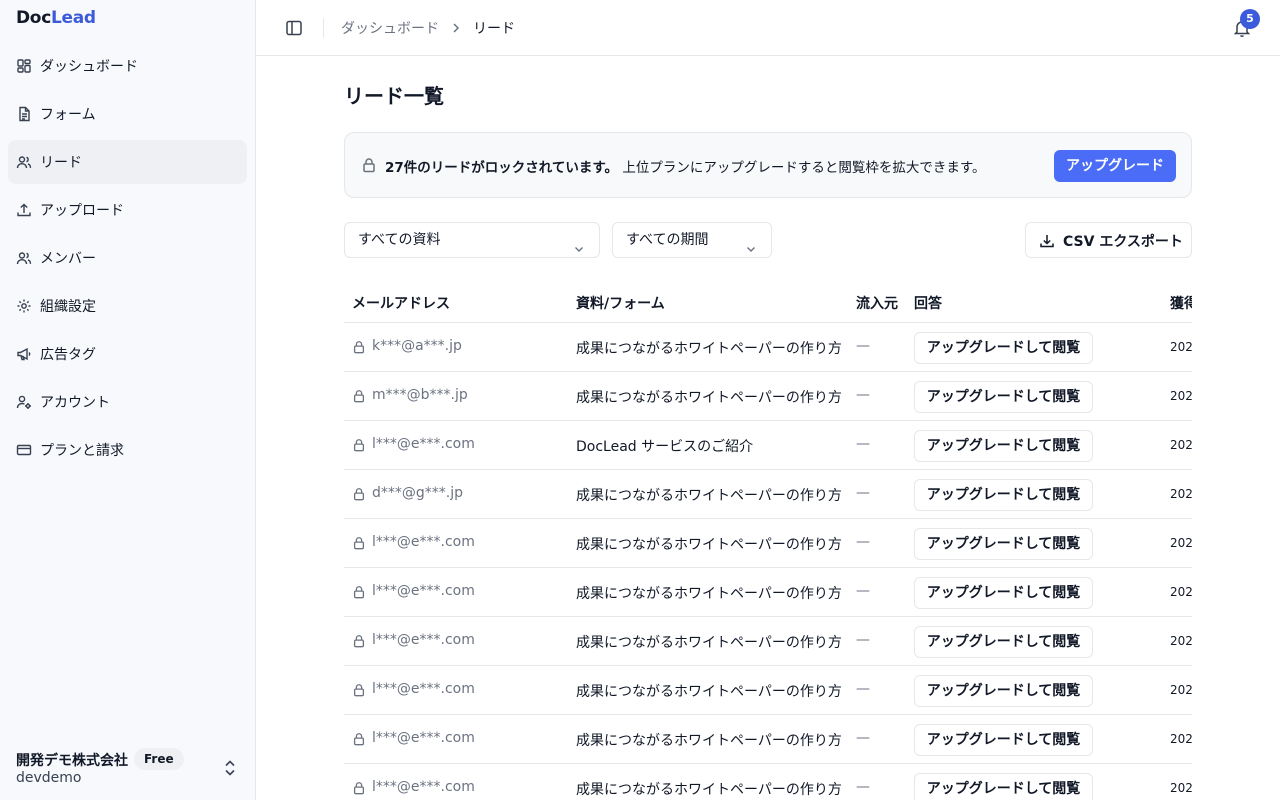 Image resolution: width=1280 pixels, height=800 pixels. I want to click on upload-icon, so click(24, 210).